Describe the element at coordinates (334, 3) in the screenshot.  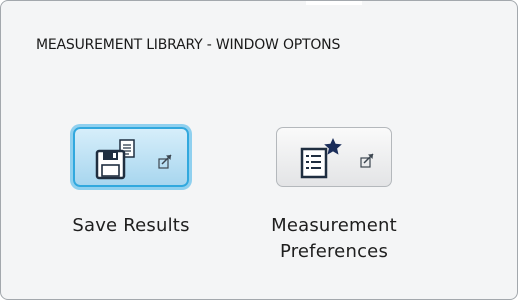
I see `panel-tab-notch` at that location.